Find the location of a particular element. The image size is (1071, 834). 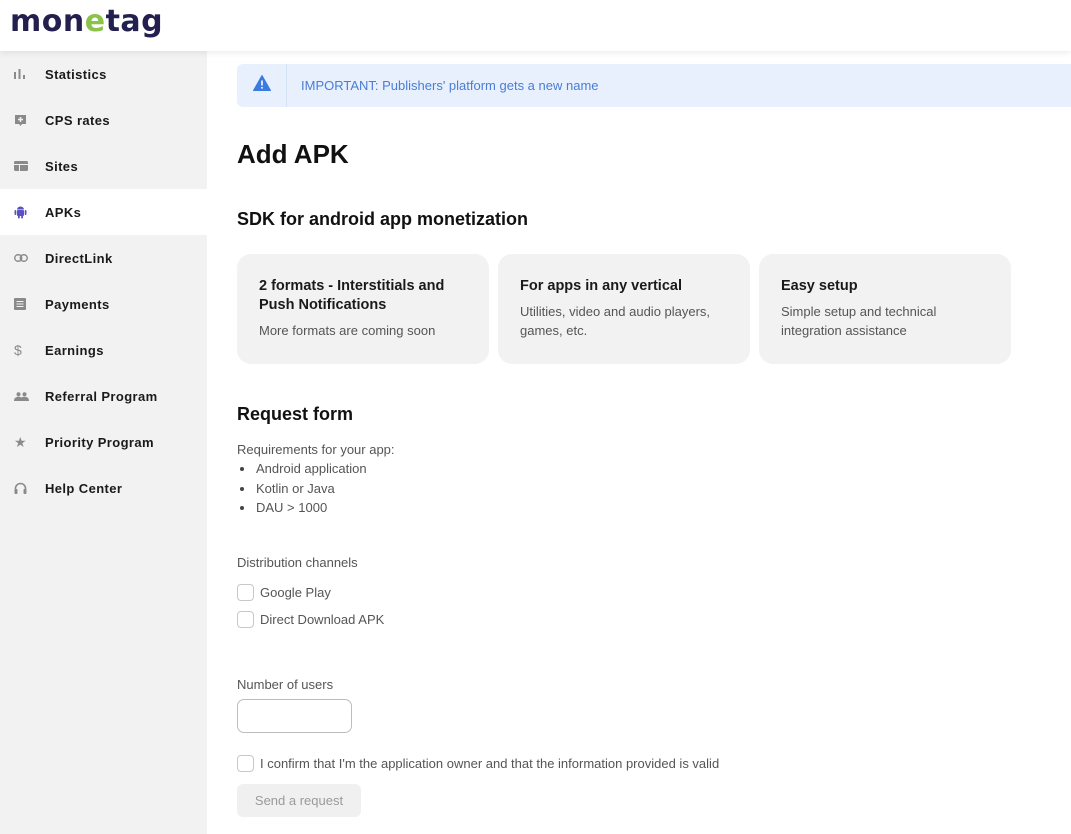

sidebar-item-earnings: $ Earnings is located at coordinates (103, 350).